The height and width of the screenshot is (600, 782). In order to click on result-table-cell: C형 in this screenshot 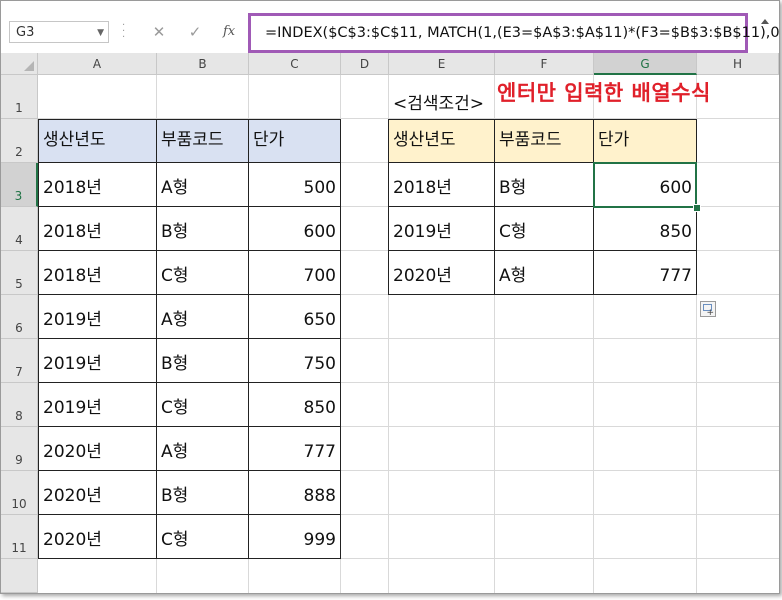, I will do `click(544, 229)`.